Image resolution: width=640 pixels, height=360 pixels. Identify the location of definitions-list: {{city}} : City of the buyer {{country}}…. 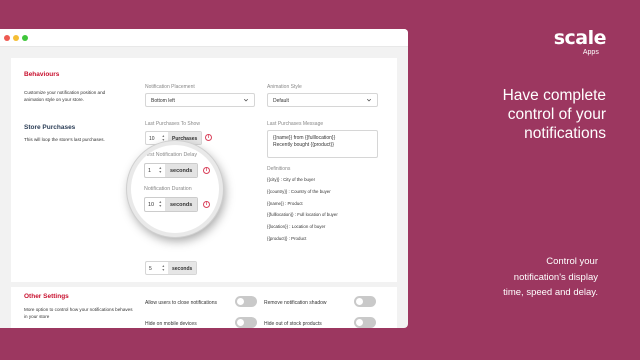
(302, 212).